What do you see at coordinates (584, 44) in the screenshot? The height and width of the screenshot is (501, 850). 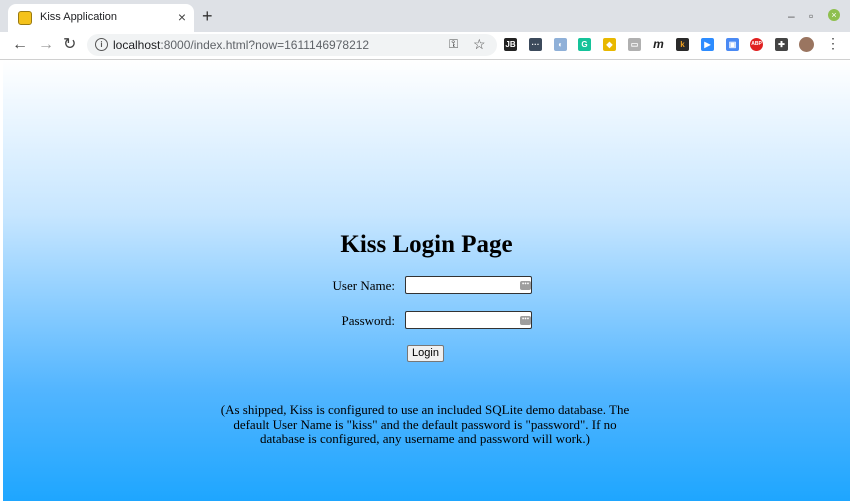 I see `grammarly-extension-icon: G` at bounding box center [584, 44].